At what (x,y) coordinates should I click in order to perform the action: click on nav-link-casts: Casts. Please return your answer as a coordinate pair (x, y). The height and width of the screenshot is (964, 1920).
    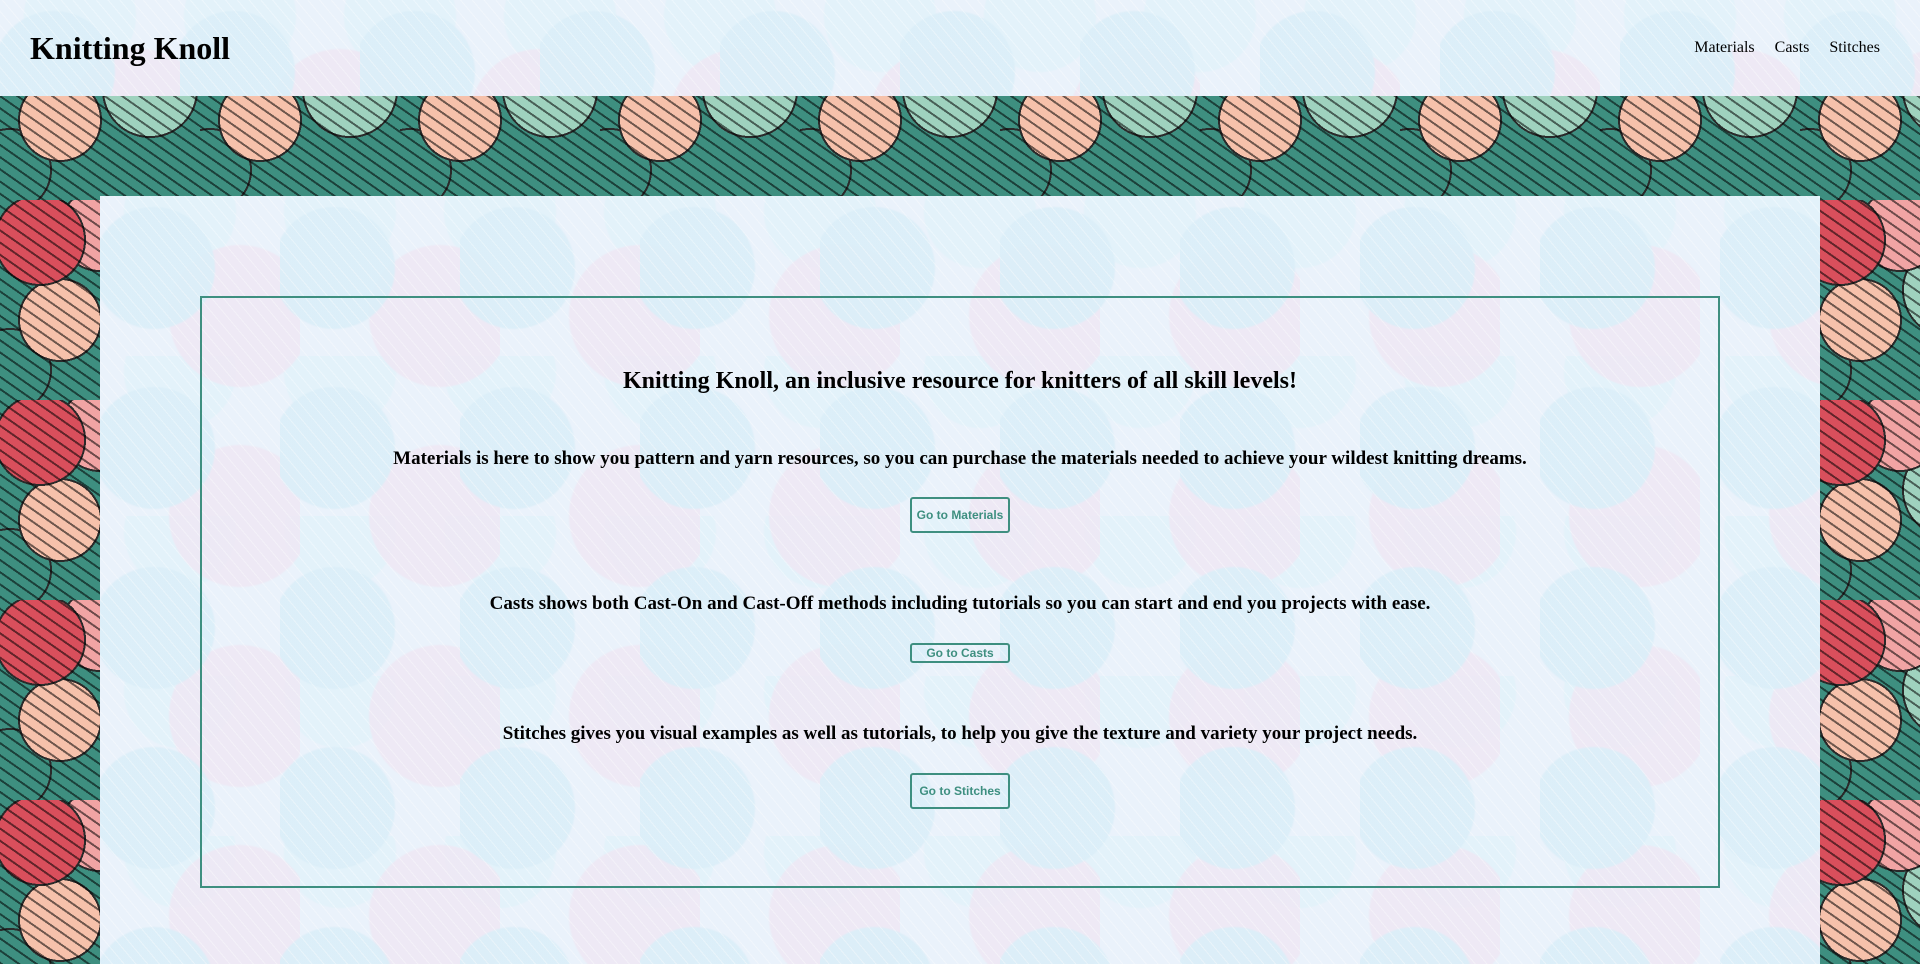
    Looking at the image, I should click on (1792, 48).